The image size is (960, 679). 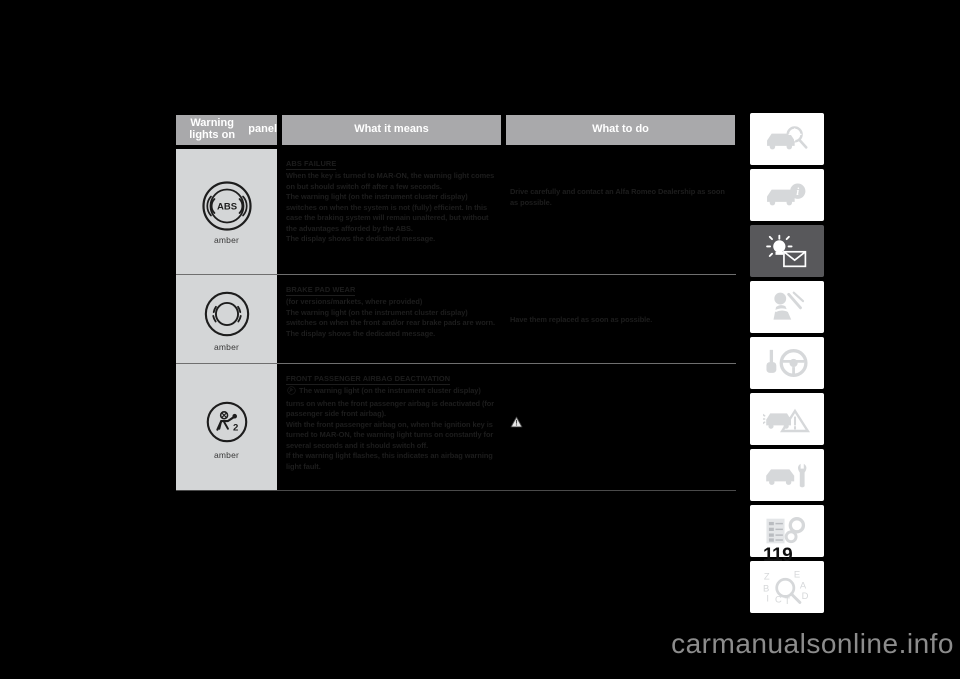 I want to click on what-to-do-cell: Have them replaced as soon as possible., so click(x=620, y=319).